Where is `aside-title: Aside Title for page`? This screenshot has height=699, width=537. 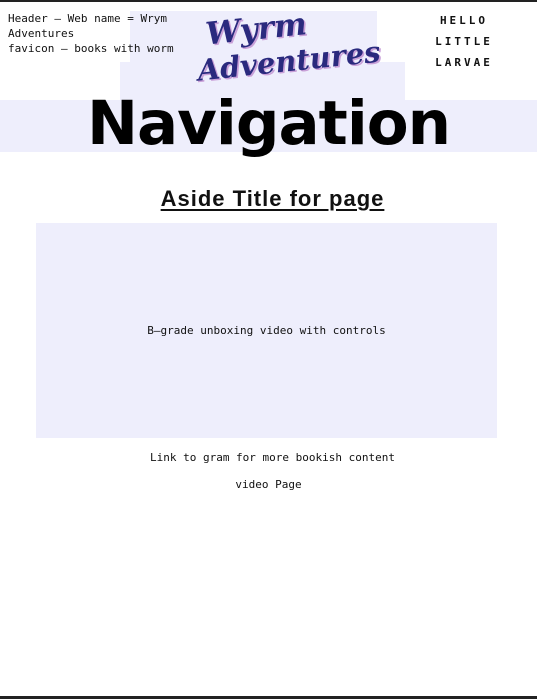 aside-title: Aside Title for page is located at coordinates (272, 198).